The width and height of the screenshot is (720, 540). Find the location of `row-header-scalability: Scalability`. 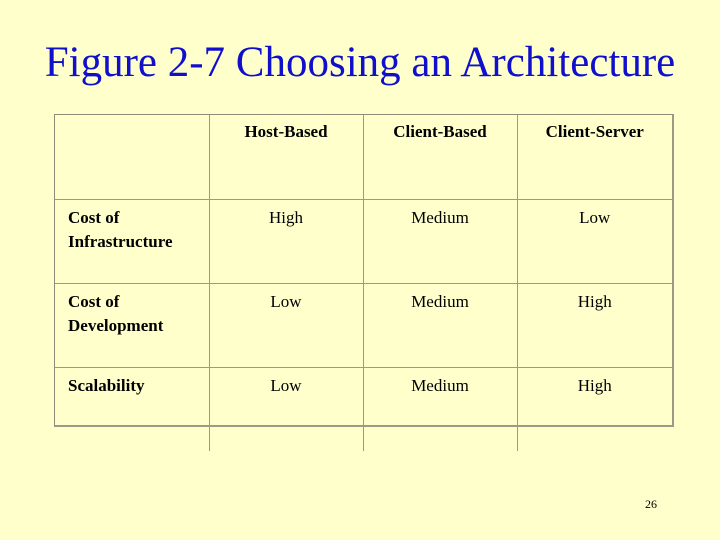

row-header-scalability: Scalability is located at coordinates (132, 409).